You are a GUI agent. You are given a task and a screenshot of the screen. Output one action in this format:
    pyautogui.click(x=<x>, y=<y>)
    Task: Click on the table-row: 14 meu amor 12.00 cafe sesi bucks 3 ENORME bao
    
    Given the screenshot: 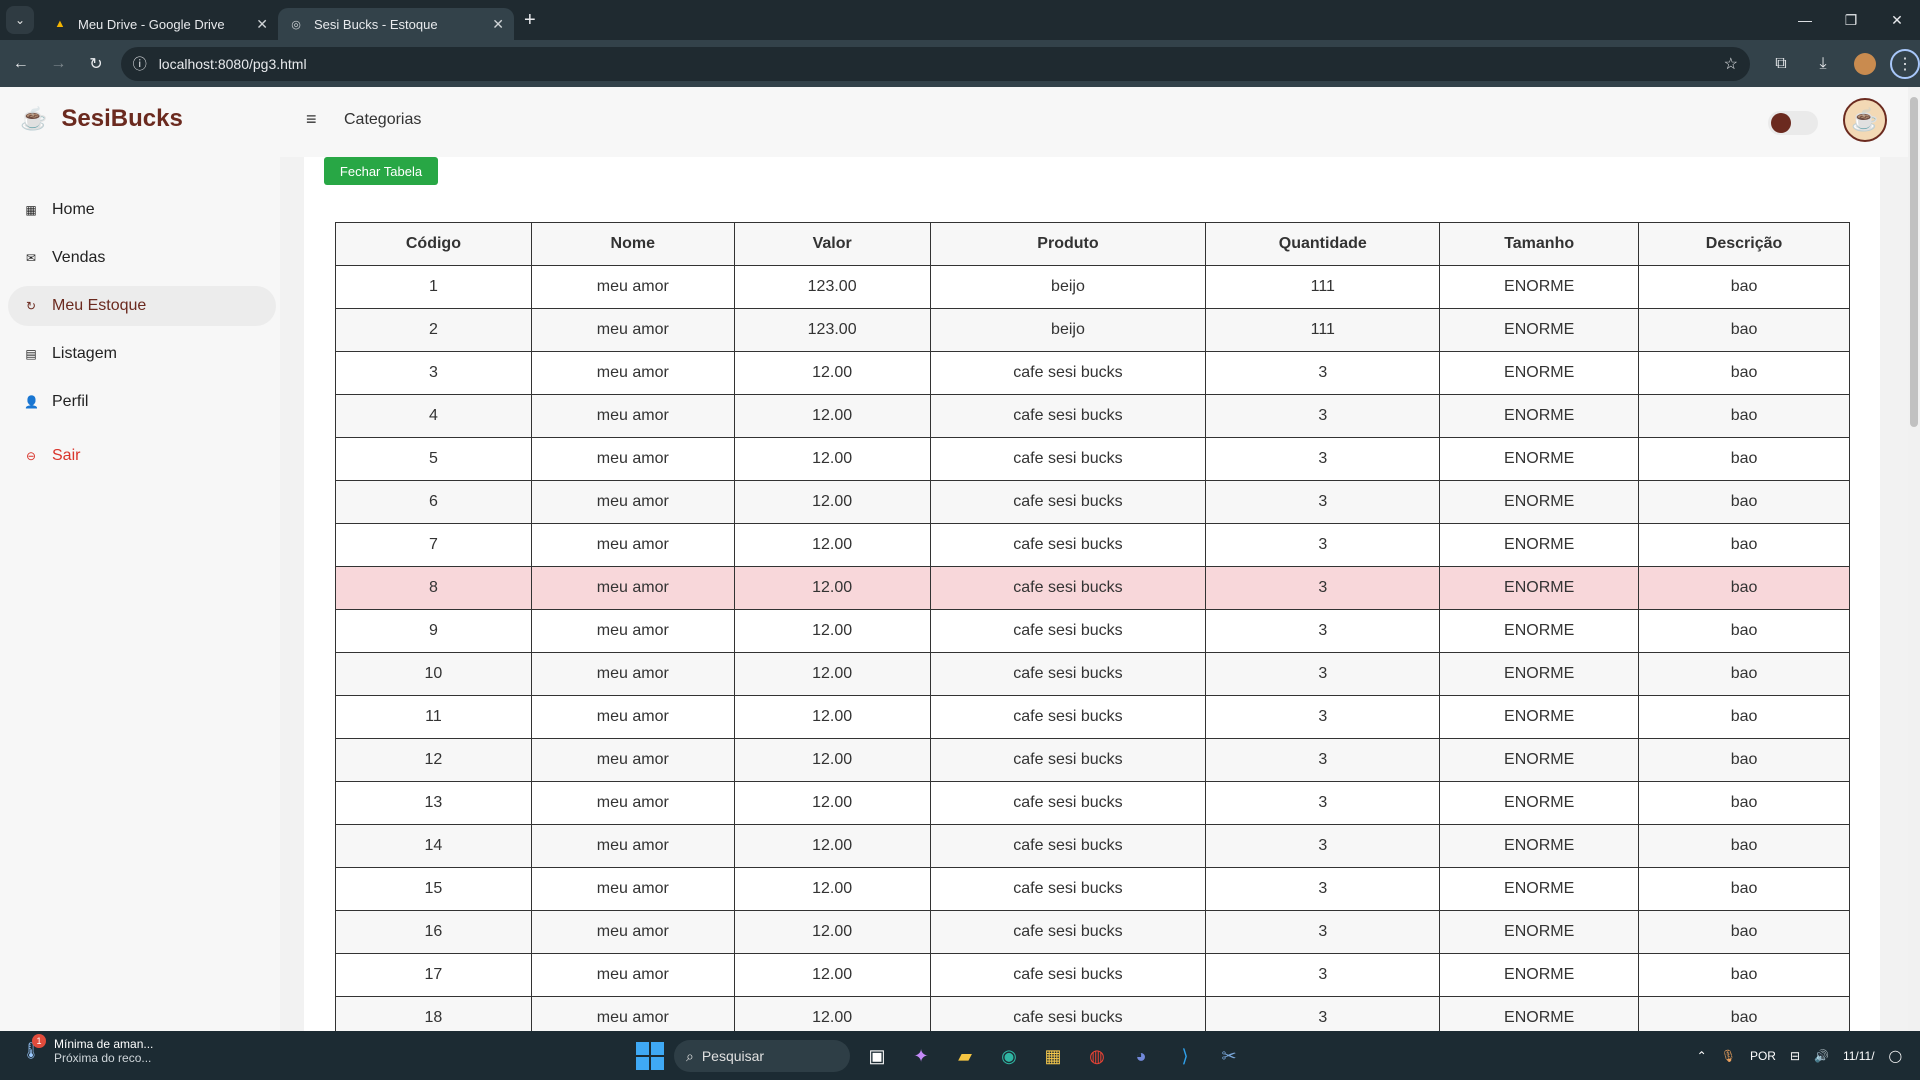 What is the action you would take?
    pyautogui.click(x=1092, y=846)
    